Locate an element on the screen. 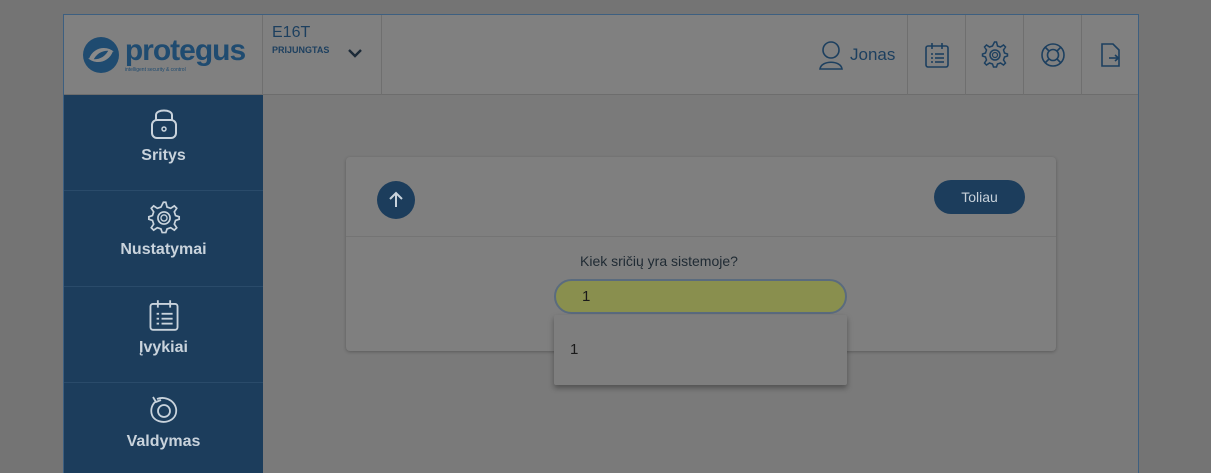  device-name: E16T is located at coordinates (291, 32).